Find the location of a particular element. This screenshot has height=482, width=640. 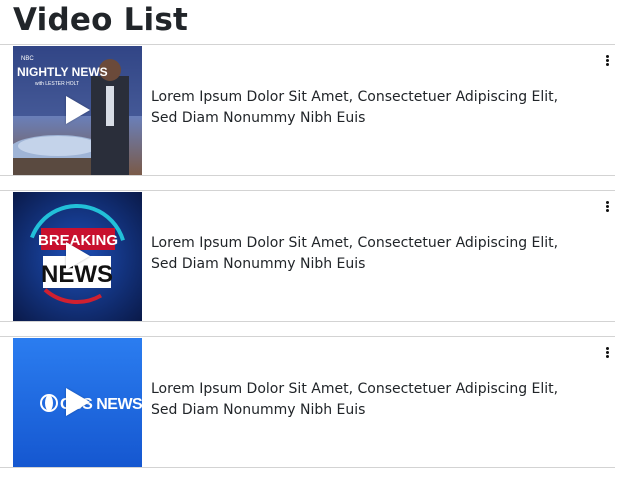

video-thumbnail: BREAKING NEWS is located at coordinates (77, 256).